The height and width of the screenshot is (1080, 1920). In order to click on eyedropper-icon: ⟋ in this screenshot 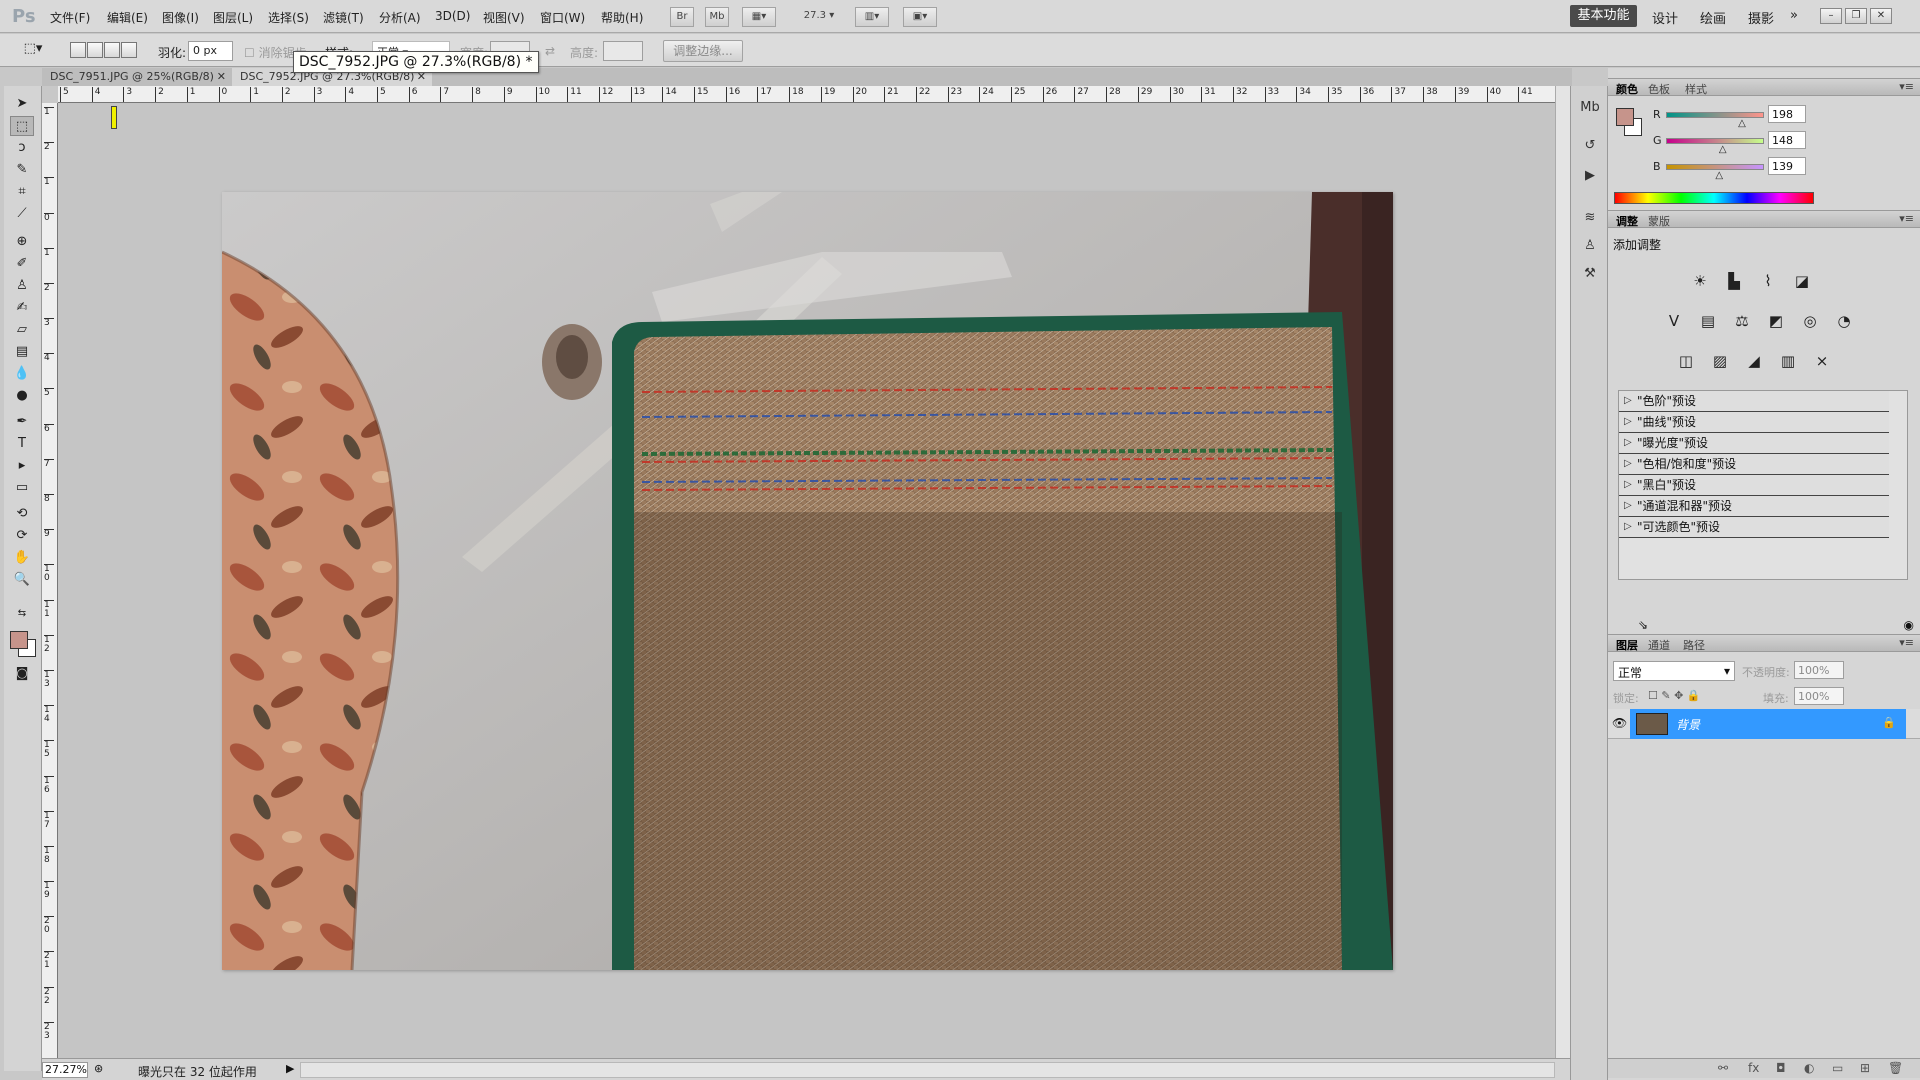, I will do `click(22, 214)`.